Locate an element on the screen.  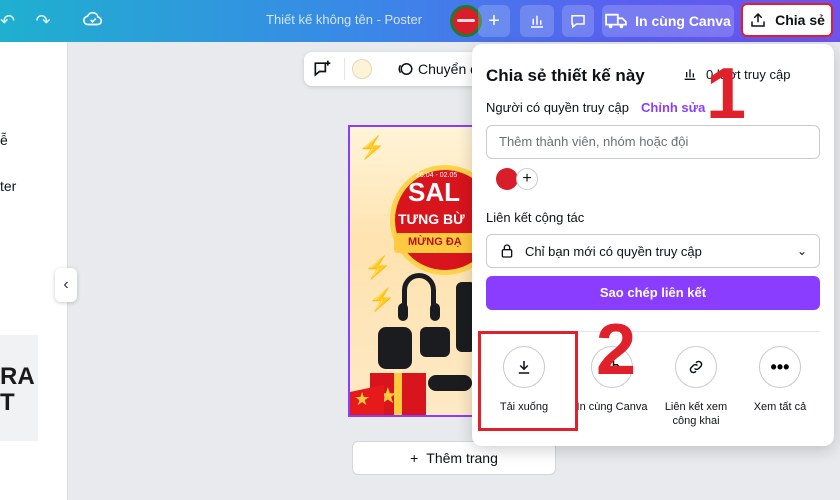
sale-subtitle: TƯNG BỪ is located at coordinates (431, 219).